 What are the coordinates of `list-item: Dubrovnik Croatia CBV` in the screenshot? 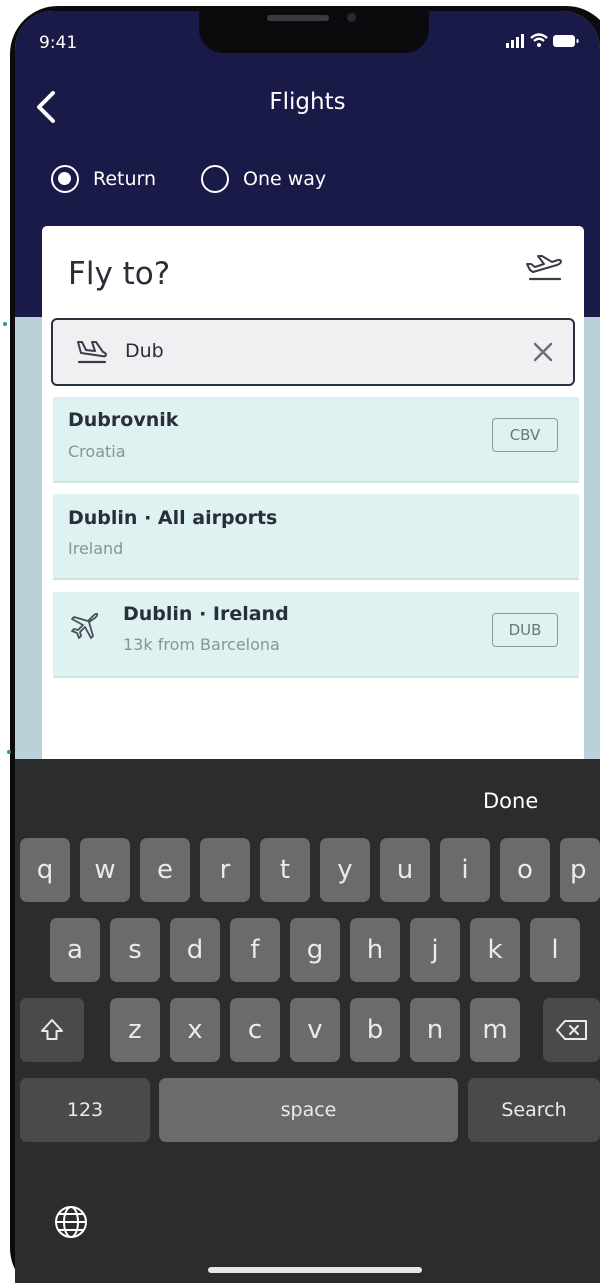 It's located at (316, 440).